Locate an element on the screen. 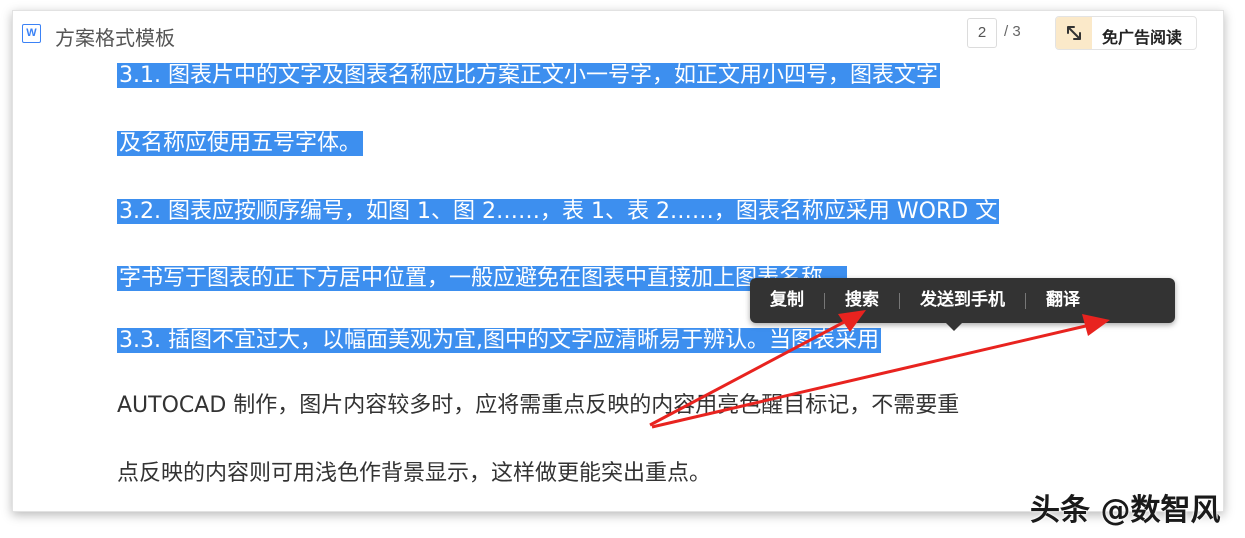  watermark: 头条 @数智风 is located at coordinates (1125, 510).